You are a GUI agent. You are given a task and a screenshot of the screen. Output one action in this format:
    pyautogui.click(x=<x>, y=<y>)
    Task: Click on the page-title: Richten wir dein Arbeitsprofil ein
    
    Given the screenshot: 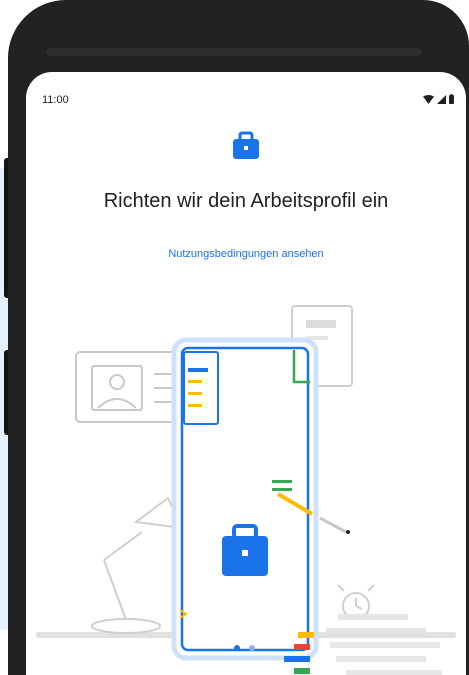 What is the action you would take?
    pyautogui.click(x=246, y=201)
    